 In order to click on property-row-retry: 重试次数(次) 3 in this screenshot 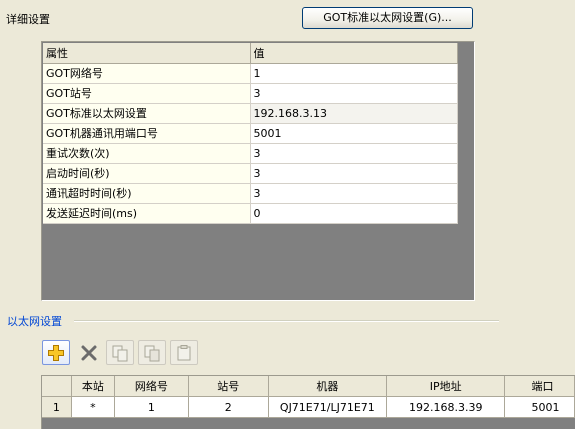, I will do `click(250, 153)`.